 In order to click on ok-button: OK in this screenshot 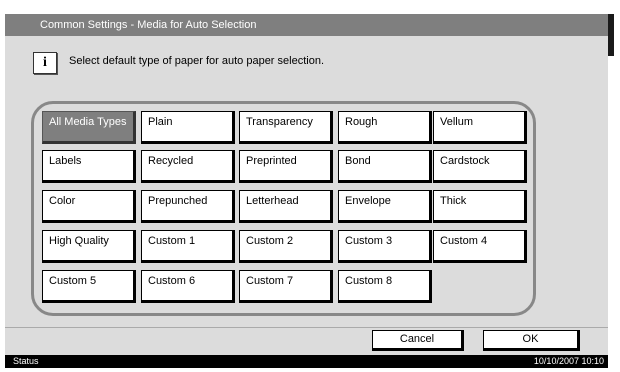, I will do `click(531, 340)`.